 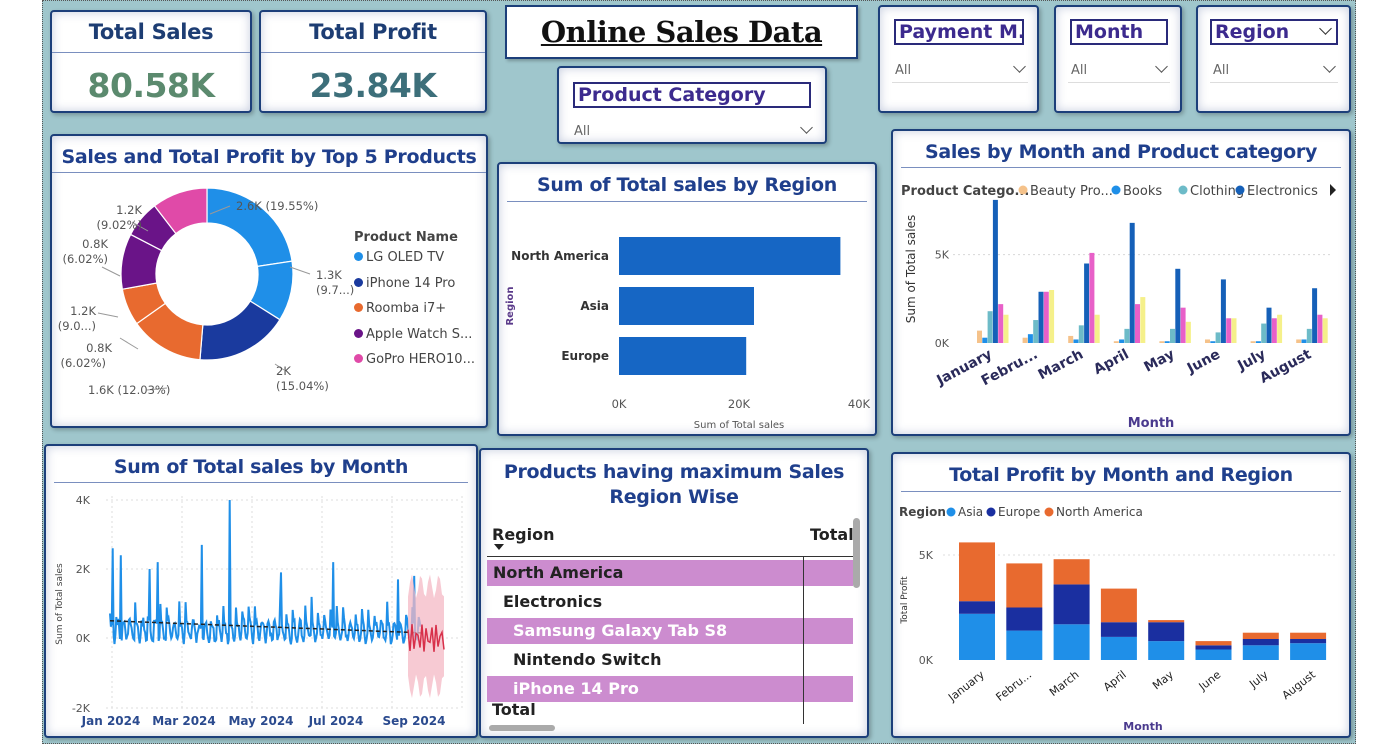 I want to click on data-label: (6.02%), so click(x=85, y=259).